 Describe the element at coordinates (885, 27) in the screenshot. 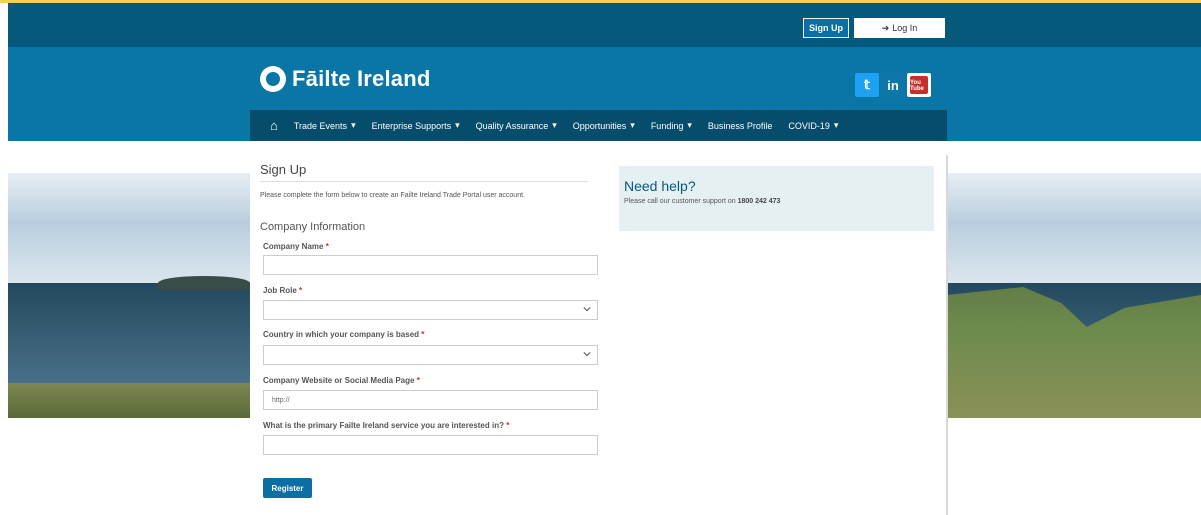

I see `login-arrow-icon: ➔` at that location.